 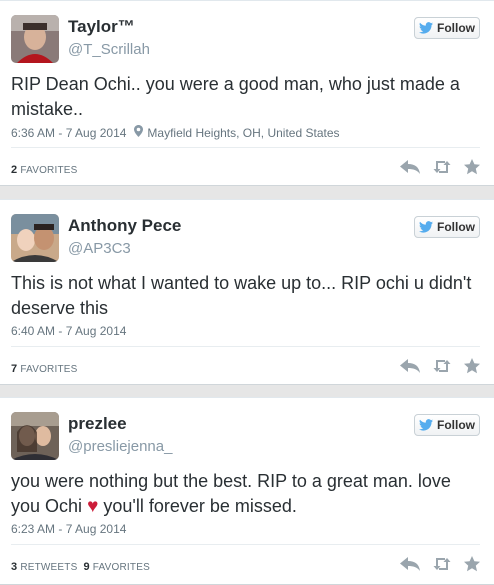 What do you see at coordinates (14, 170) in the screenshot?
I see `favorites-count: 2` at bounding box center [14, 170].